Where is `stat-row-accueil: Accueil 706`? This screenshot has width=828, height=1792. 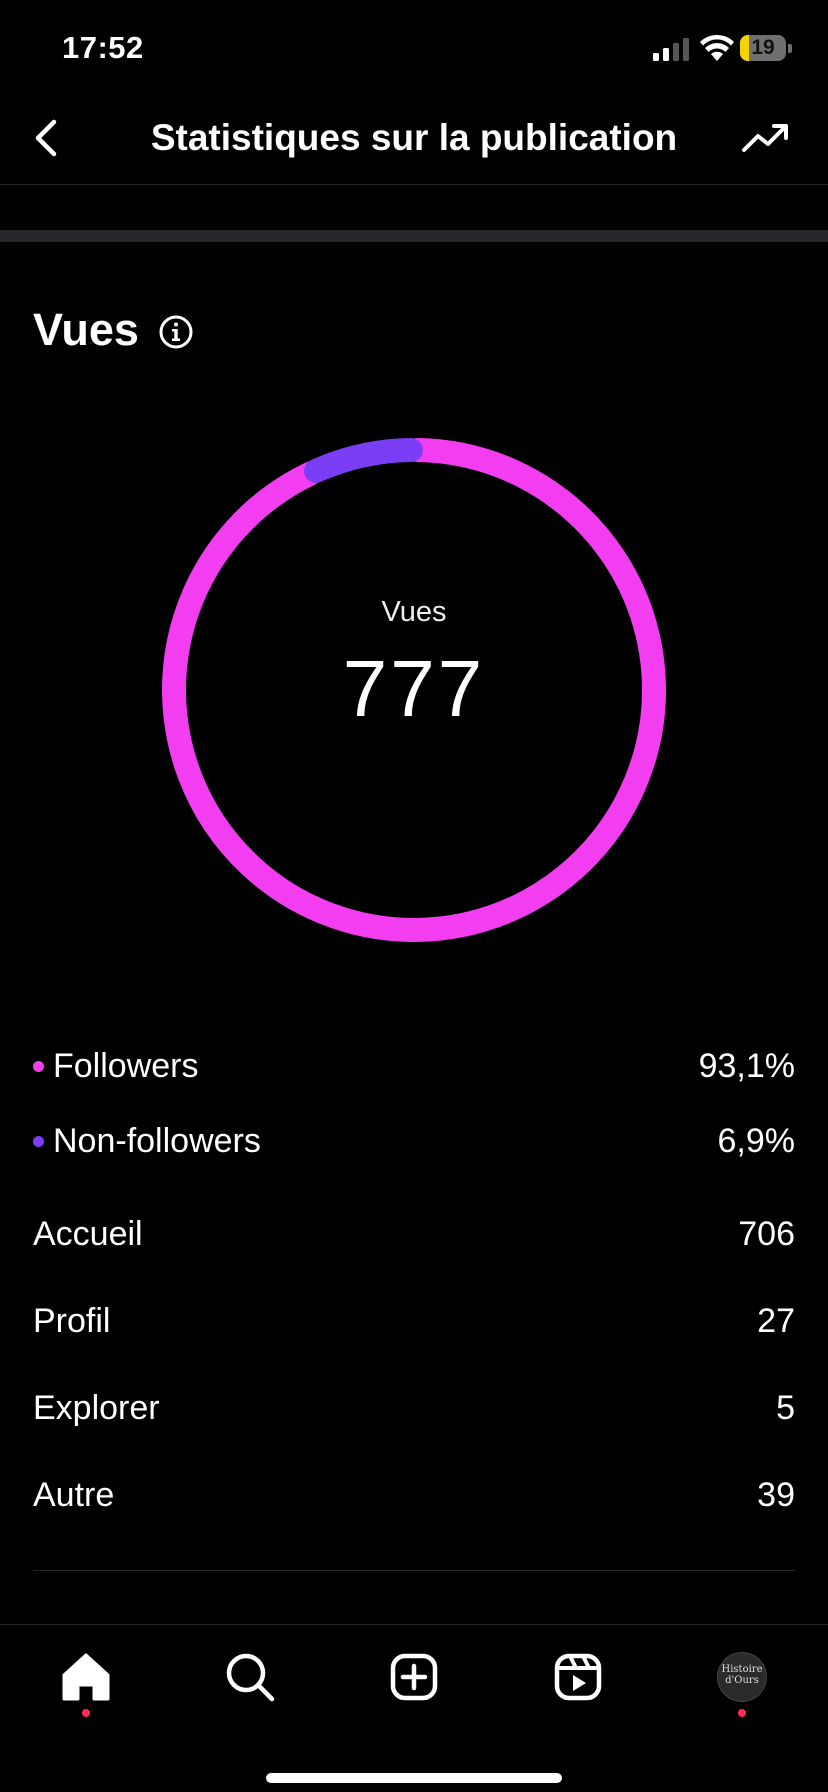
stat-row-accueil: Accueil 706 is located at coordinates (414, 1234).